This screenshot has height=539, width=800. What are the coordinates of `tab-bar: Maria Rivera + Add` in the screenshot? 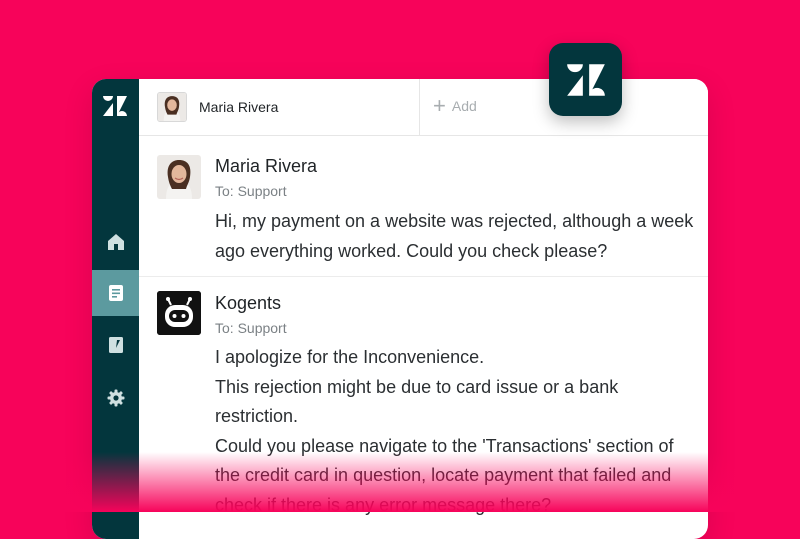 It's located at (423, 107).